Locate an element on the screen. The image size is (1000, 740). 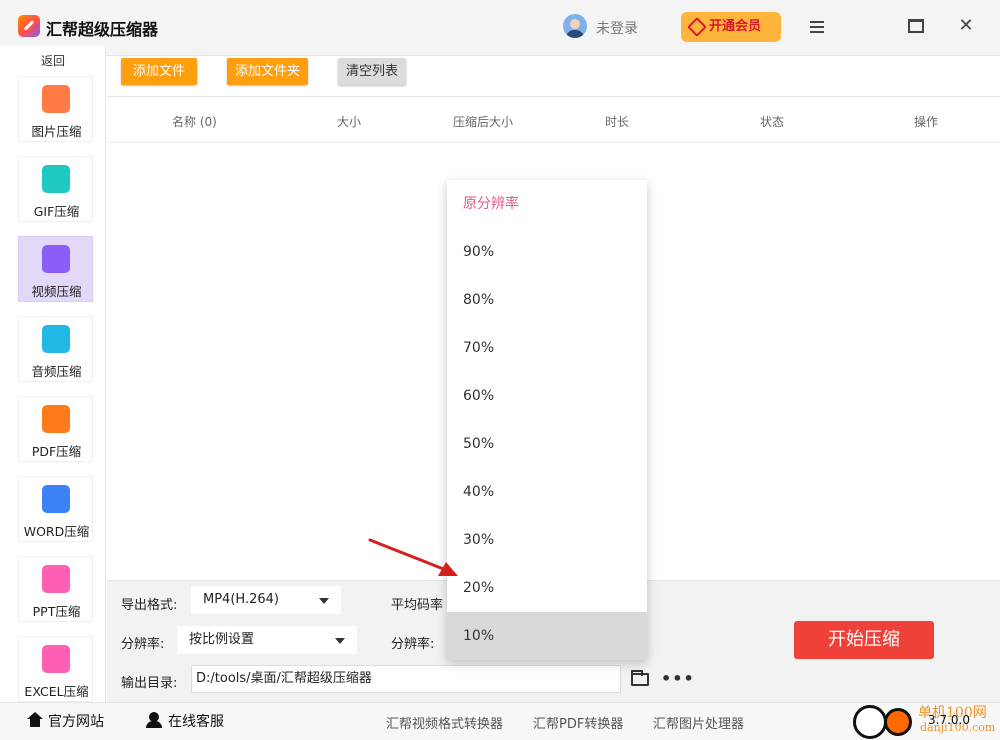
audio-icon is located at coordinates (56, 339).